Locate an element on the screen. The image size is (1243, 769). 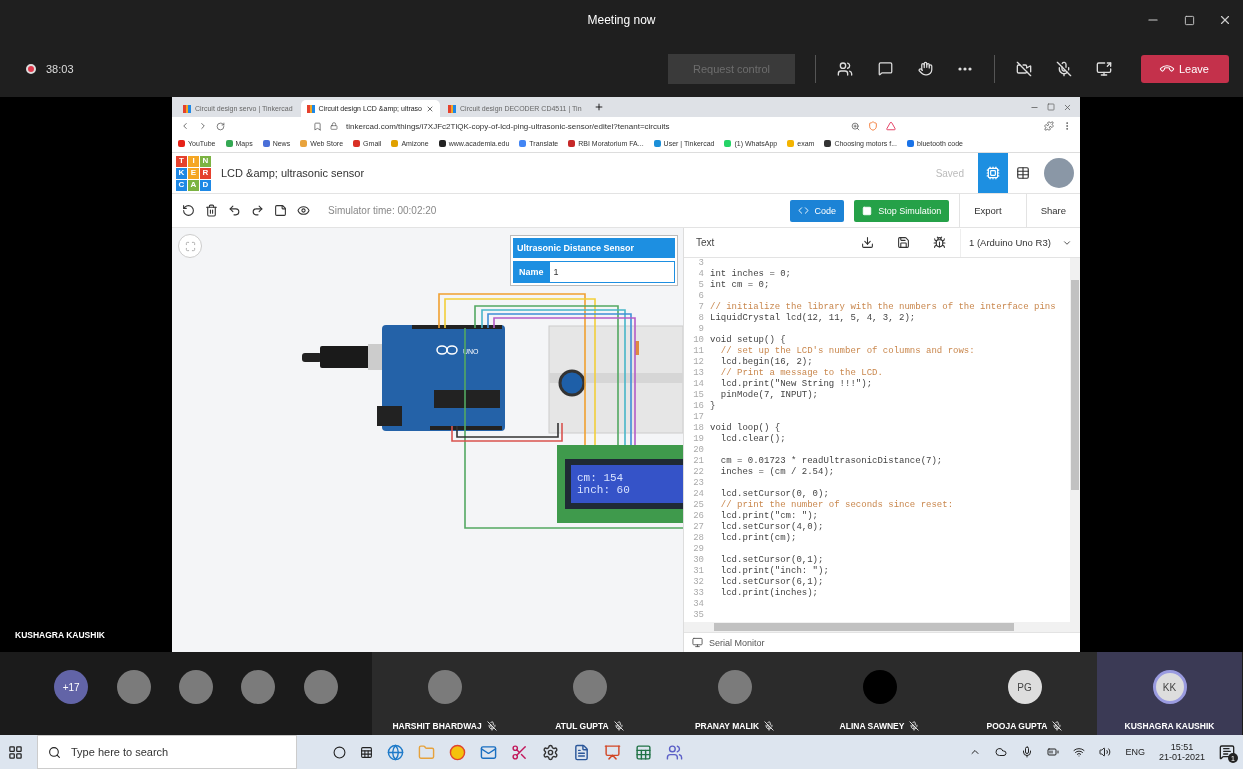
search-bar: Type here to search is located at coordinates (167, 752).